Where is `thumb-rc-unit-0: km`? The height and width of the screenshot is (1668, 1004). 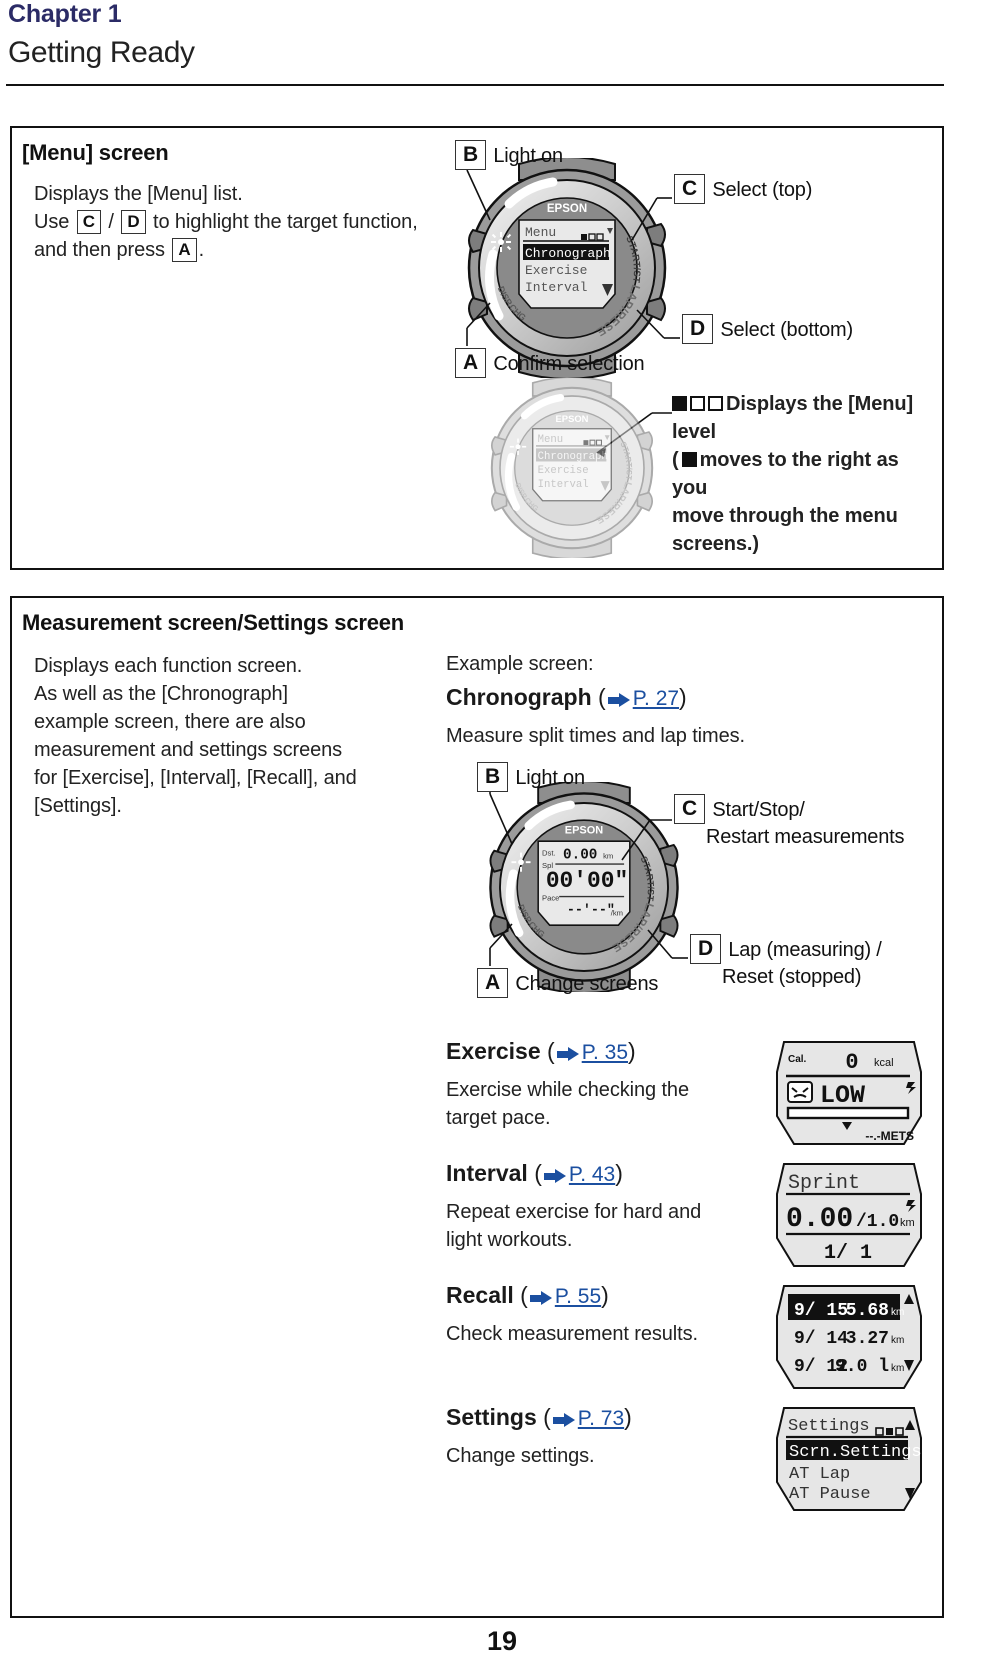
thumb-rc-unit-0: km is located at coordinates (897, 1312).